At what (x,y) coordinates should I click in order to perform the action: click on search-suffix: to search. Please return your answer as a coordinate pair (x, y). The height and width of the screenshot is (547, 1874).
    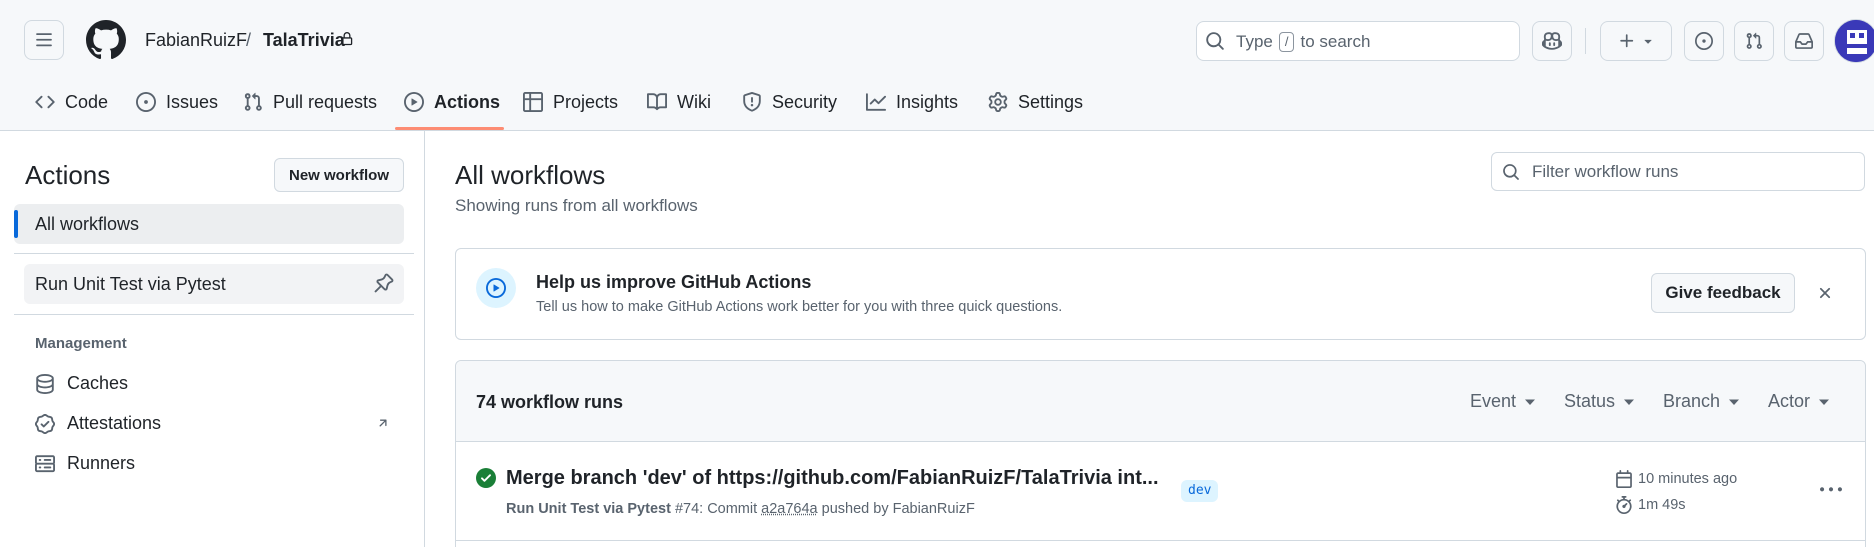
    Looking at the image, I should click on (1335, 41).